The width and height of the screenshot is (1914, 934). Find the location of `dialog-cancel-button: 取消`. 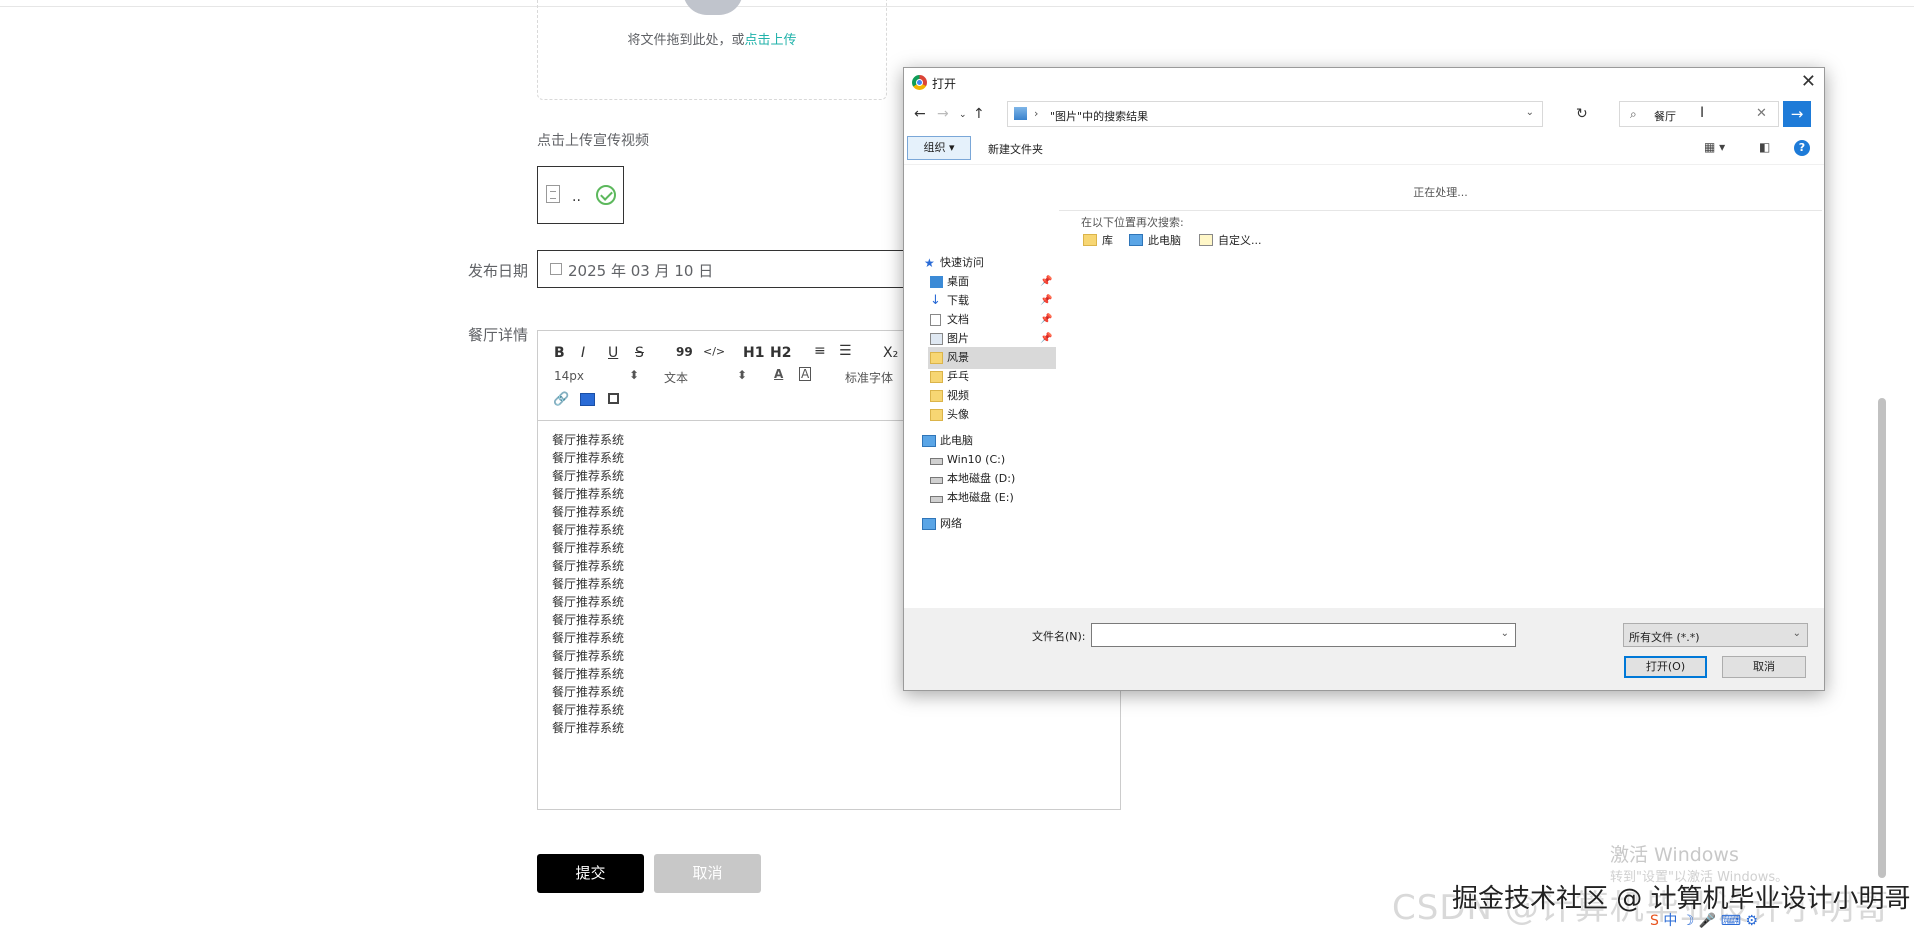

dialog-cancel-button: 取消 is located at coordinates (1764, 667).